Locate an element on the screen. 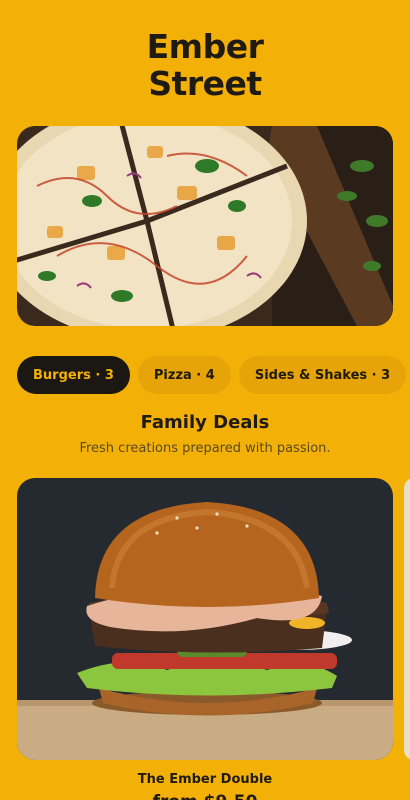  category-tabs: Burgers · 3 Pizza · 4 Sides & Shakes · 3 is located at coordinates (212, 375).